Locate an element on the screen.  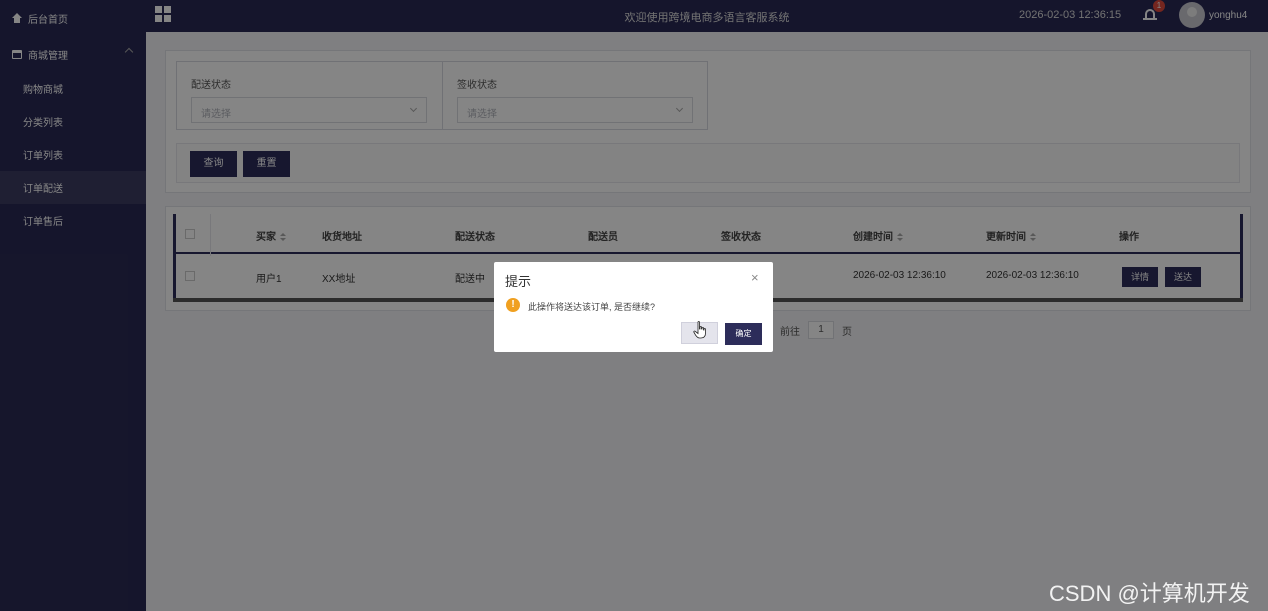
dialog-title: 提示 is located at coordinates (518, 281).